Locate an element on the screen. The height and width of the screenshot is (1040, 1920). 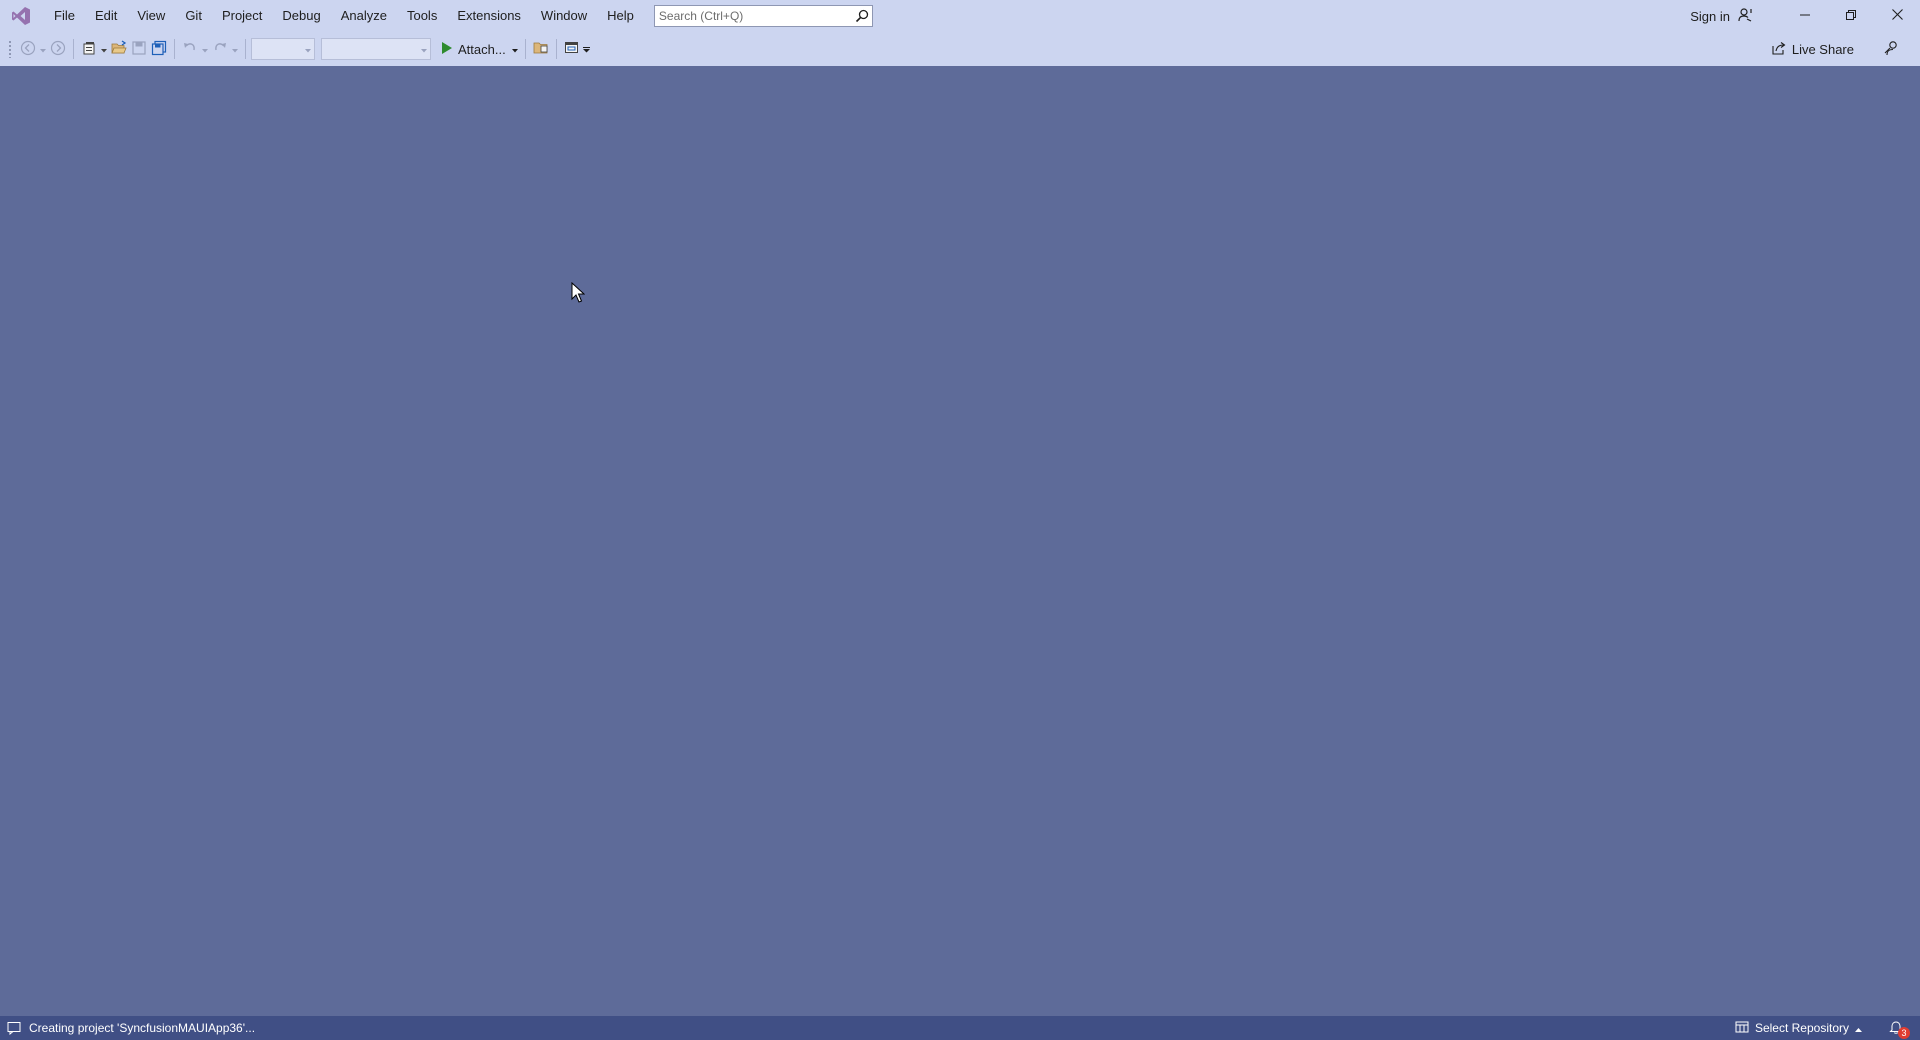
play-icon is located at coordinates (447, 49).